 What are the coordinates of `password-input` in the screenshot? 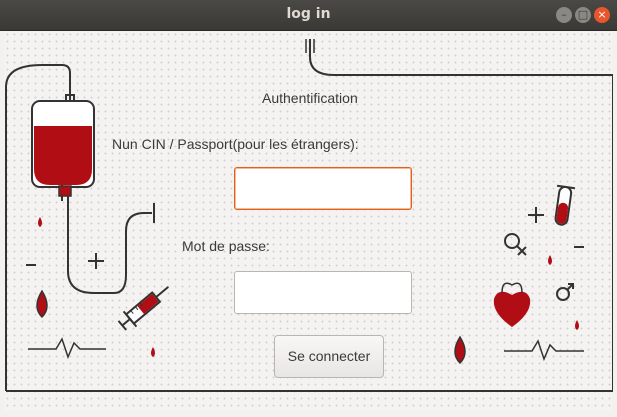 It's located at (323, 292).